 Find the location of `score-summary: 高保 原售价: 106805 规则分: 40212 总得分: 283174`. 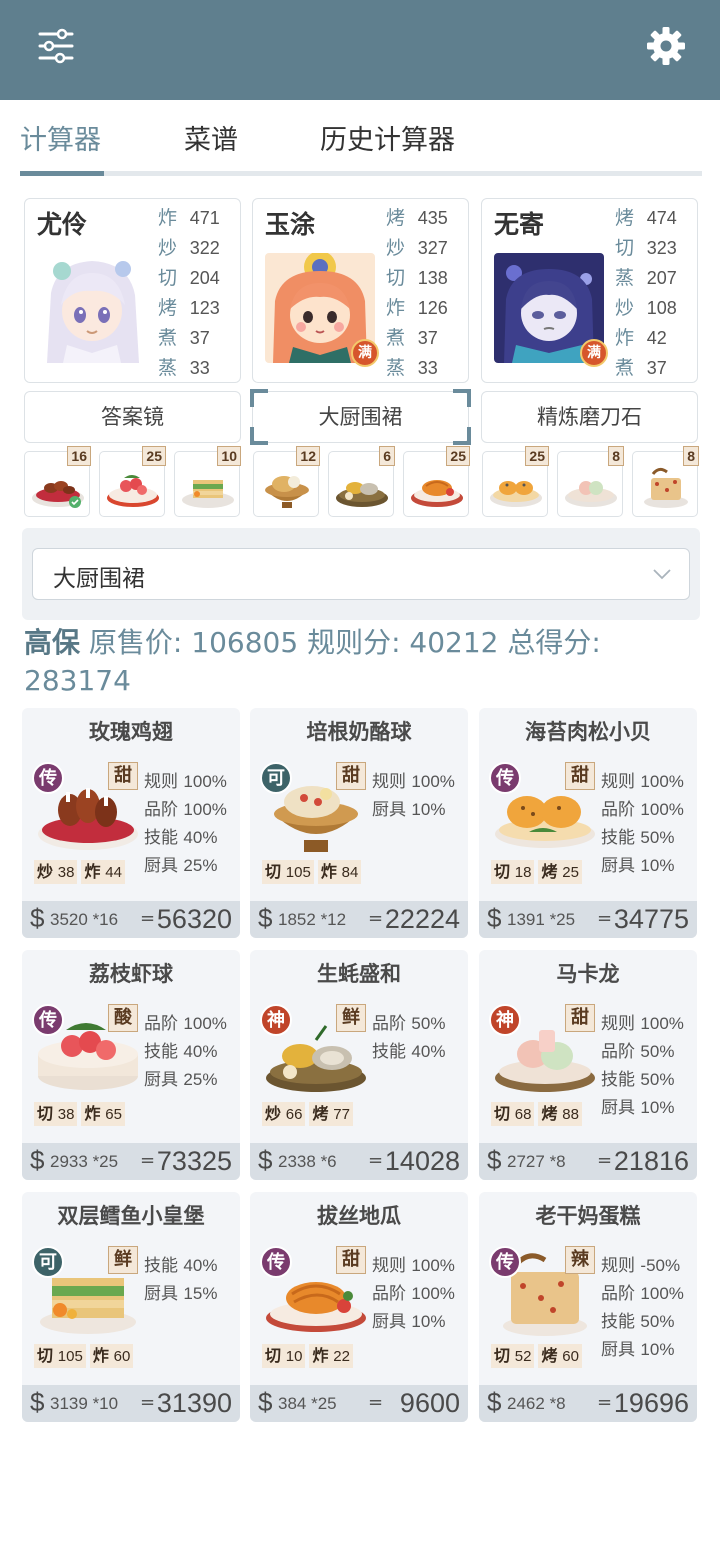

score-summary: 高保 原售价: 106805 规则分: 40212 总得分: 283174 is located at coordinates (364, 662).